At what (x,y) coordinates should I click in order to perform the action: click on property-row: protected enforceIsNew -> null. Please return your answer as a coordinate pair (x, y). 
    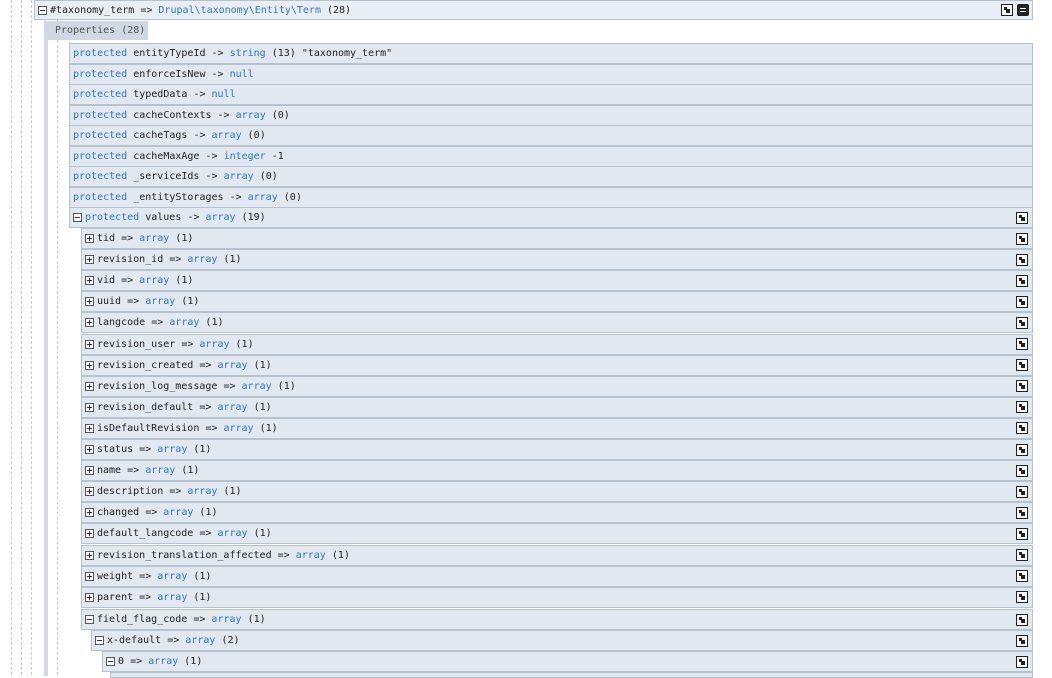
    Looking at the image, I should click on (551, 74).